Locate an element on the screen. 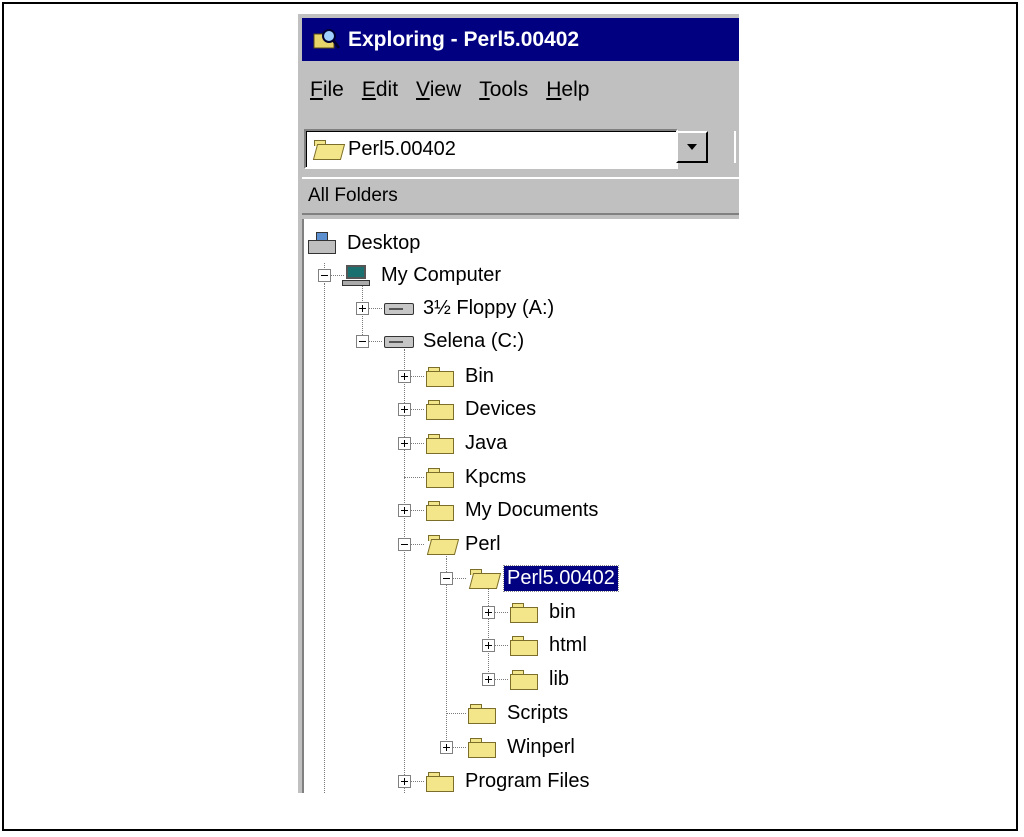 The height and width of the screenshot is (837, 1024). window-title: Exploring - Perl5.00402 is located at coordinates (464, 39).